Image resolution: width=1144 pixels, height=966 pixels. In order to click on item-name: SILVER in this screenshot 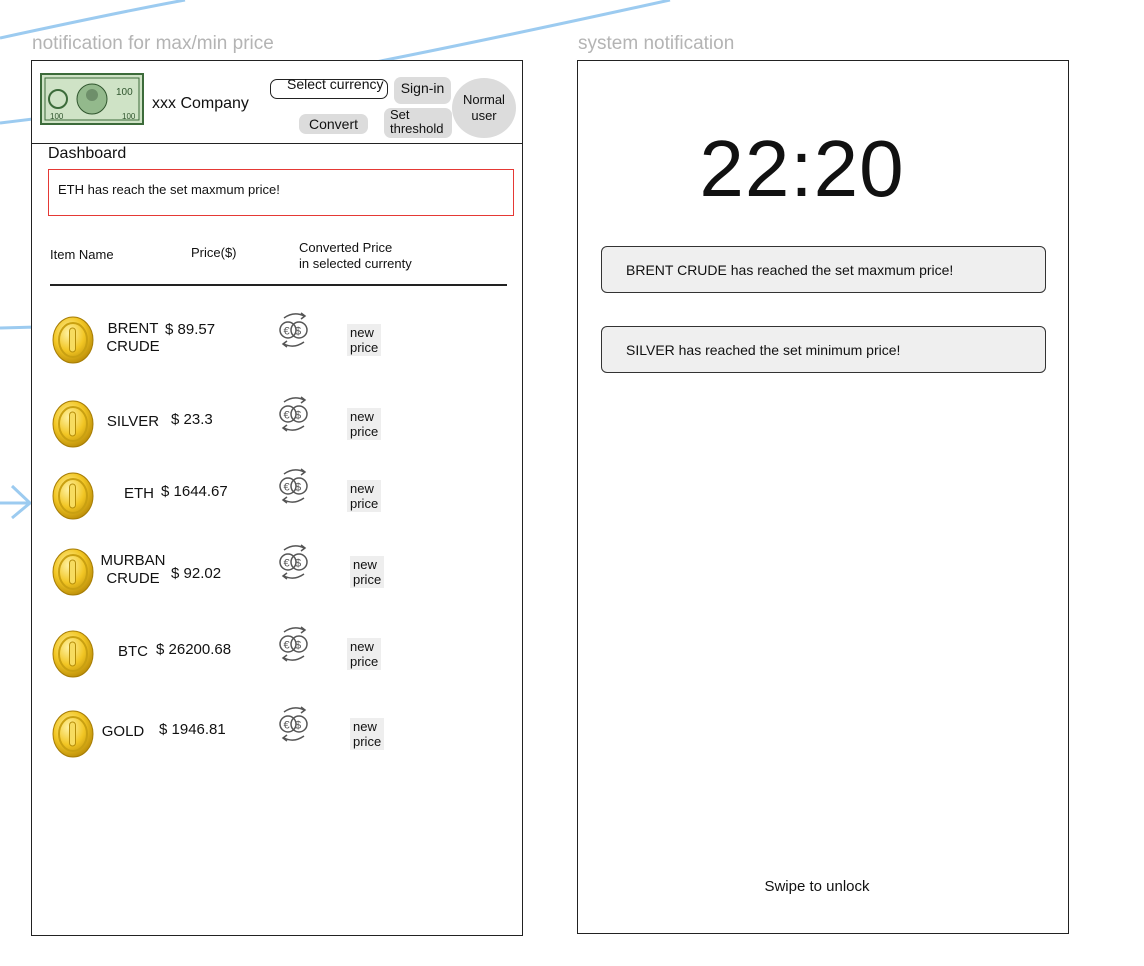, I will do `click(133, 422)`.